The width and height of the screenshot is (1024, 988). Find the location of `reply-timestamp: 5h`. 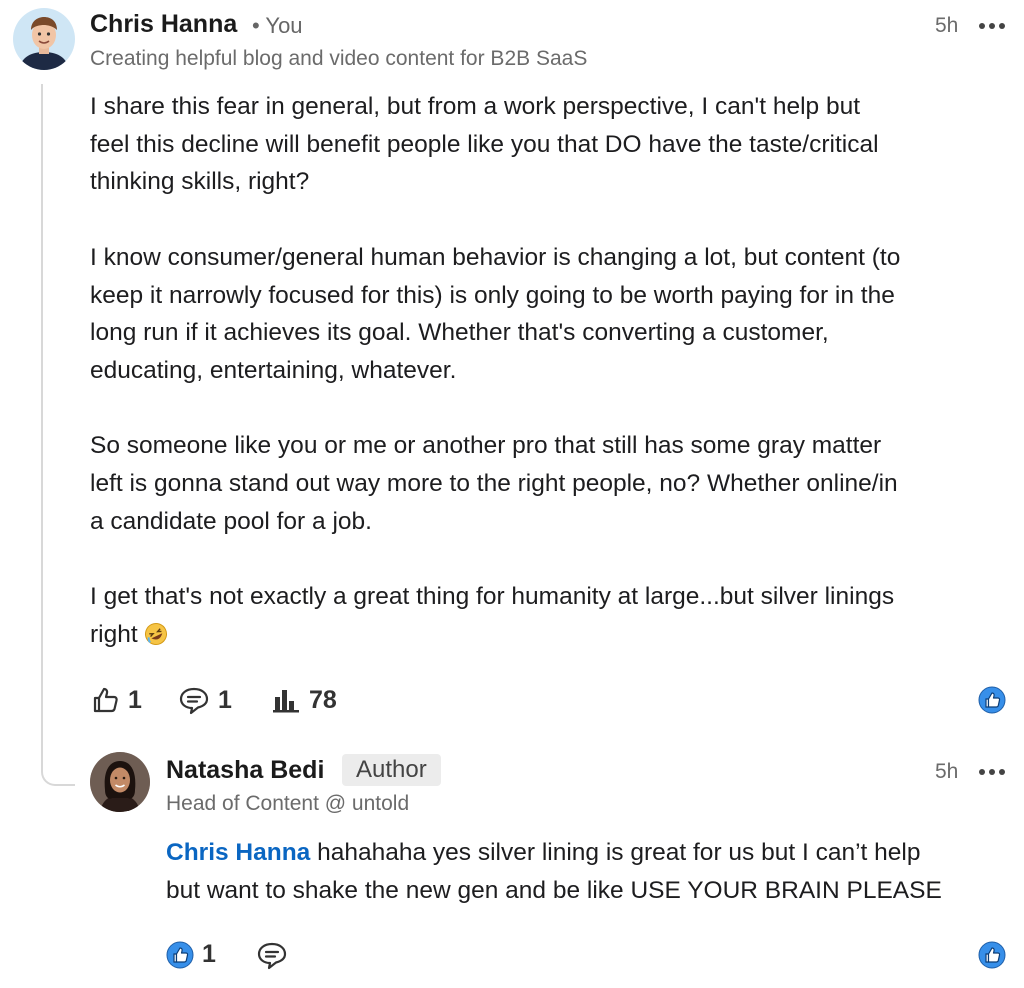

reply-timestamp: 5h is located at coordinates (947, 771).